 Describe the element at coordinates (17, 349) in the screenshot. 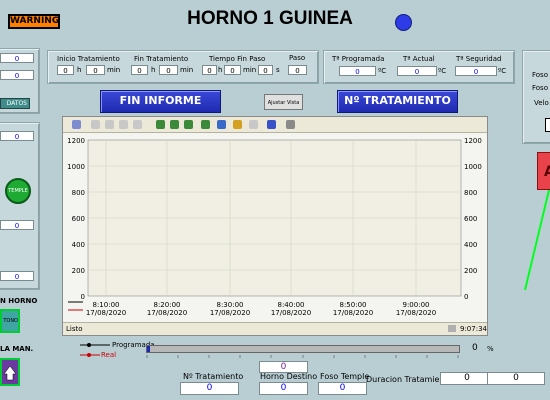

I see `man-label: LA MAN.` at that location.